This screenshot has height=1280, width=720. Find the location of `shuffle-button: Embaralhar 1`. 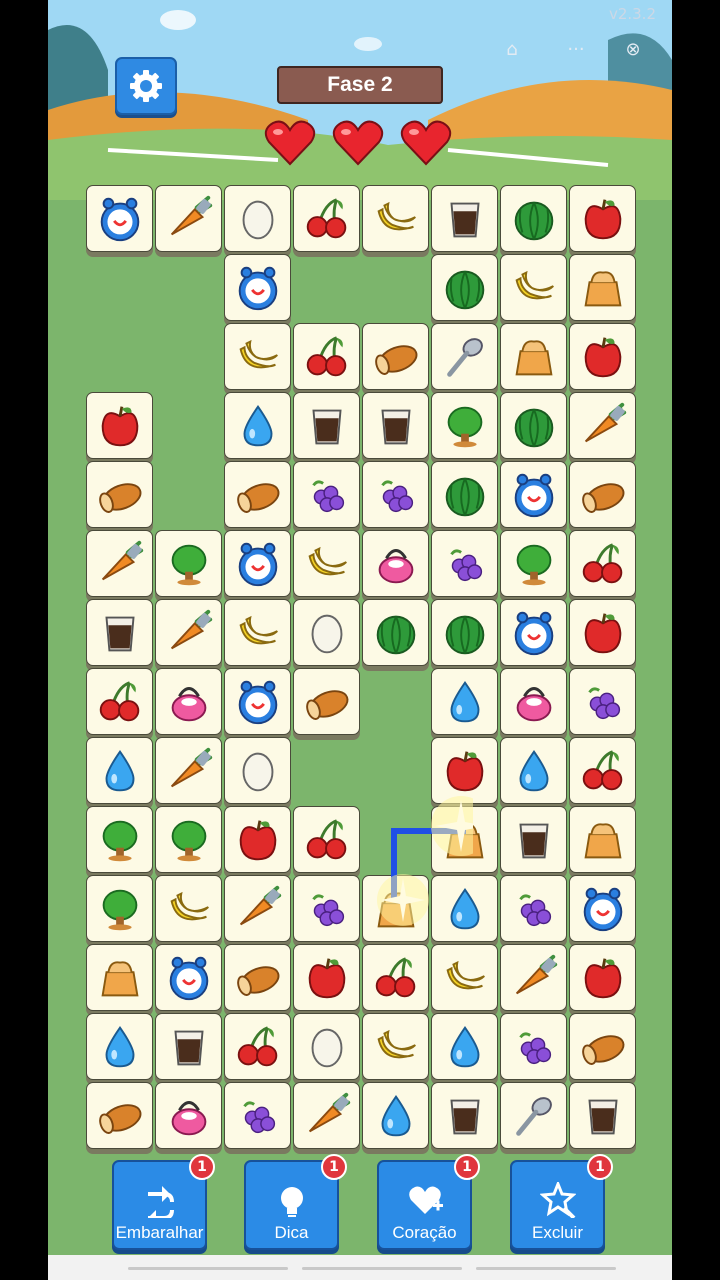

shuffle-button: Embaralhar 1 is located at coordinates (163, 1202).